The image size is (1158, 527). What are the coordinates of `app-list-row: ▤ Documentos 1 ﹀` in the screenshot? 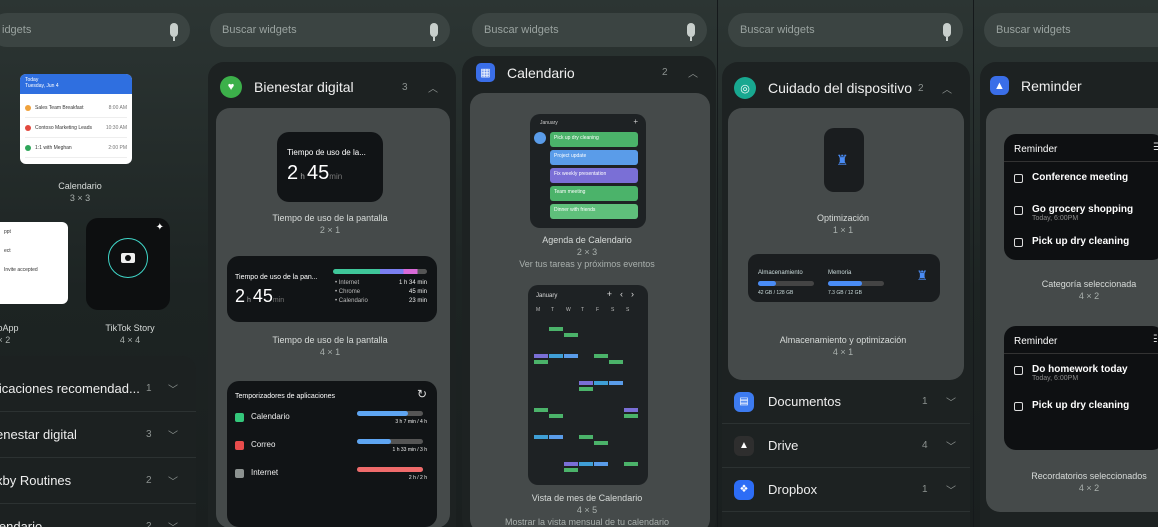 It's located at (846, 402).